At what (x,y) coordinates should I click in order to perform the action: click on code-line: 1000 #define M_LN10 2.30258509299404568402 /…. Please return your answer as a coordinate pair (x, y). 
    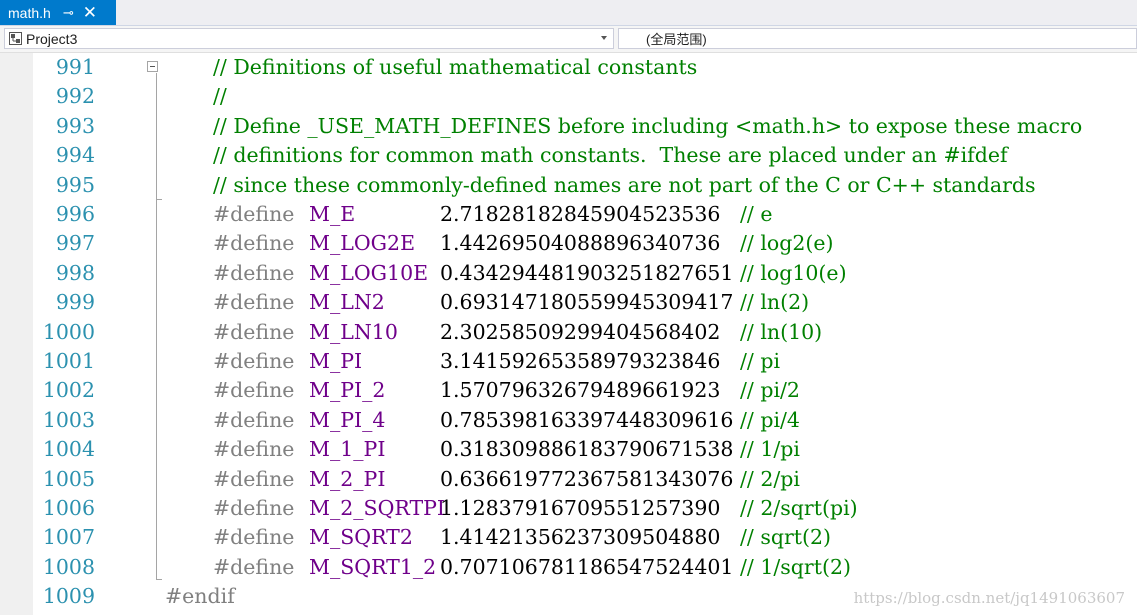
    Looking at the image, I should click on (568, 332).